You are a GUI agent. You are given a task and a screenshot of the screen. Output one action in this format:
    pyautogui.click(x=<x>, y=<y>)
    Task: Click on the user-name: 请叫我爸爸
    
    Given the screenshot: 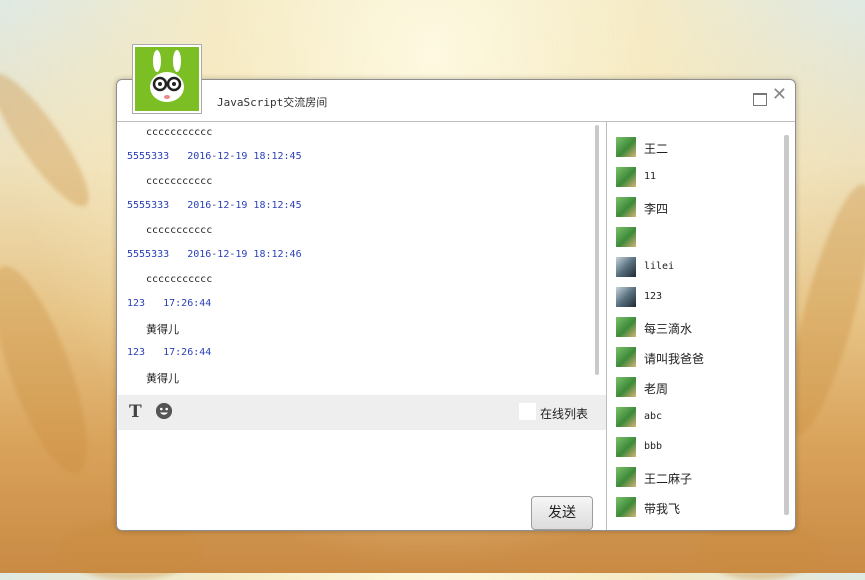 What is the action you would take?
    pyautogui.click(x=674, y=359)
    